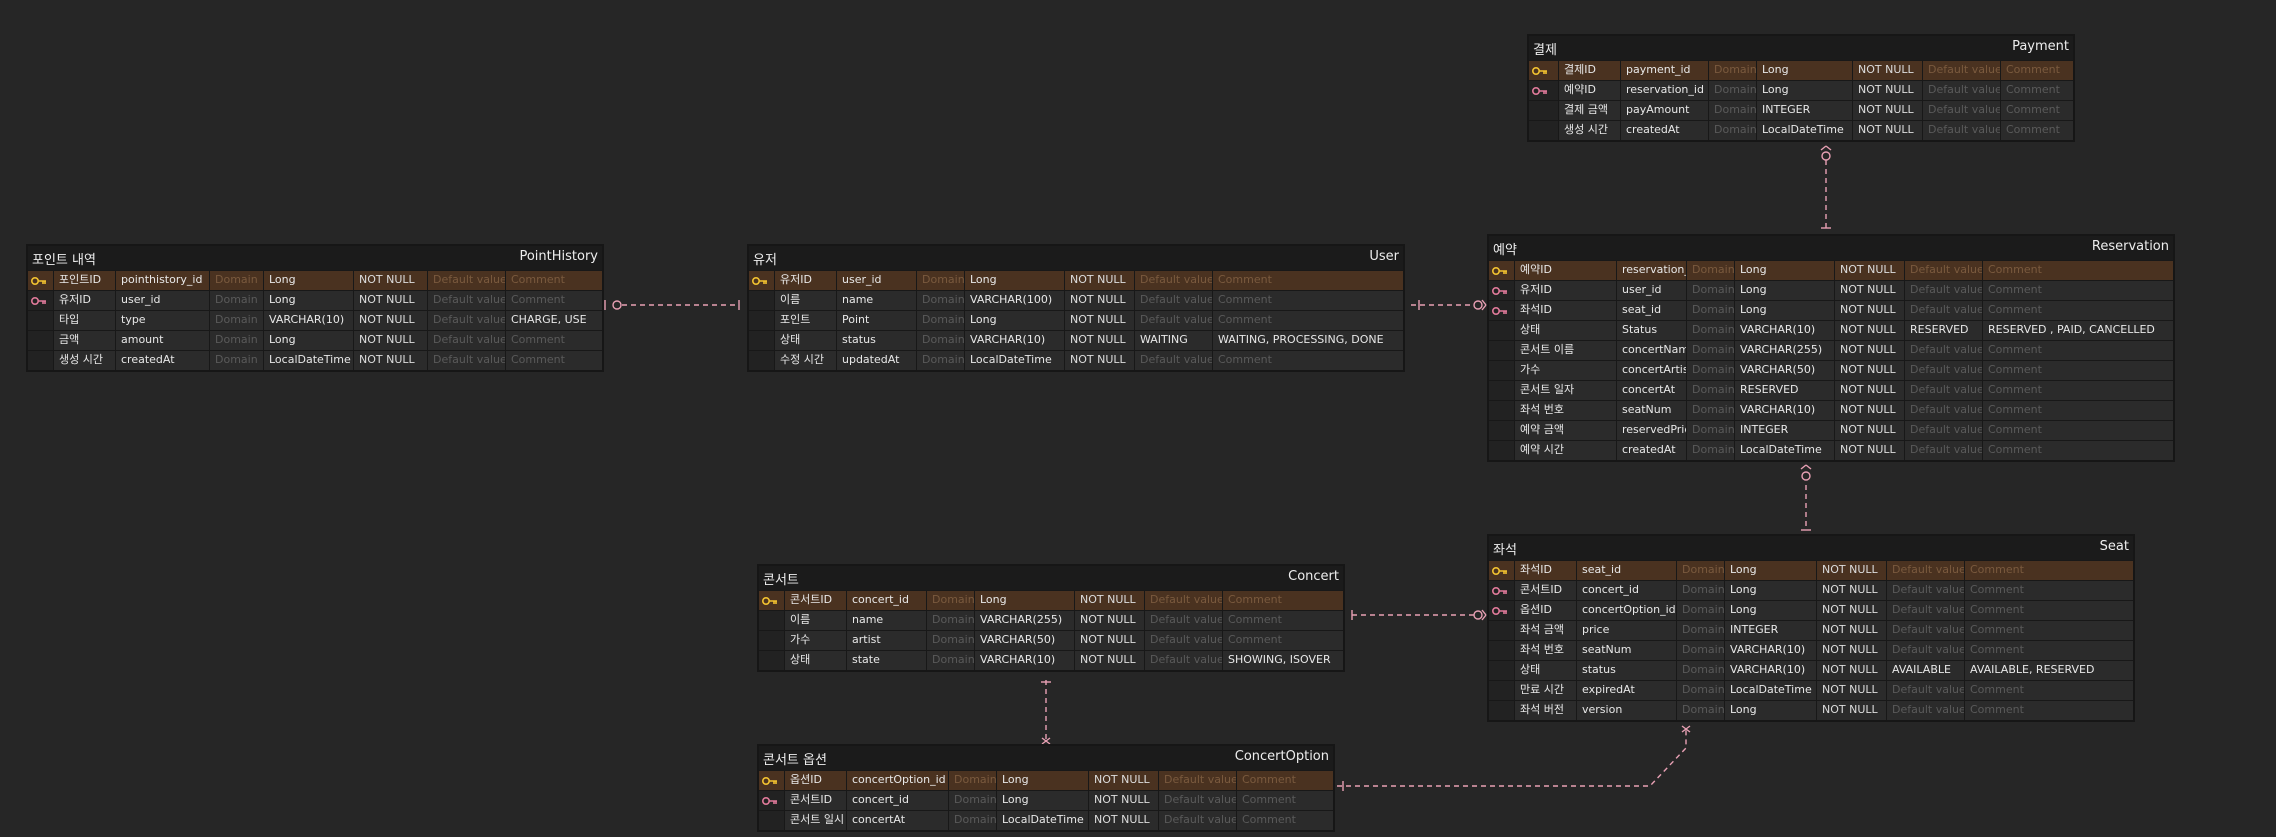  I want to click on primary-key-icon, so click(772, 780).